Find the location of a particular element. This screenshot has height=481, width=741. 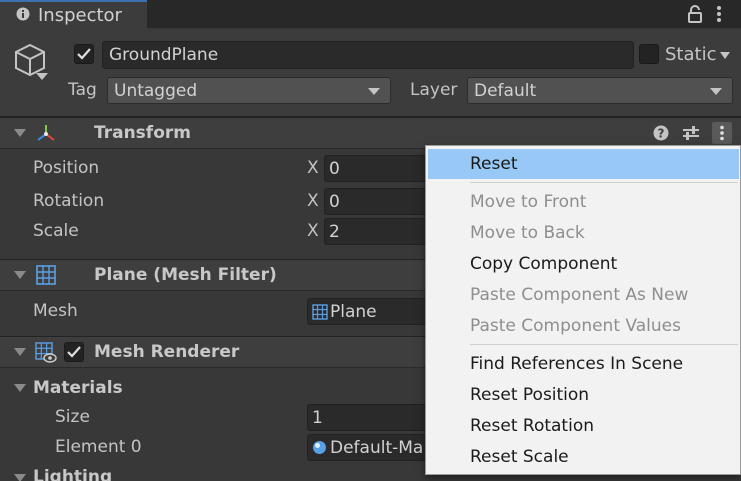

menu-item-move-to-front: Move to Front is located at coordinates (528, 202).